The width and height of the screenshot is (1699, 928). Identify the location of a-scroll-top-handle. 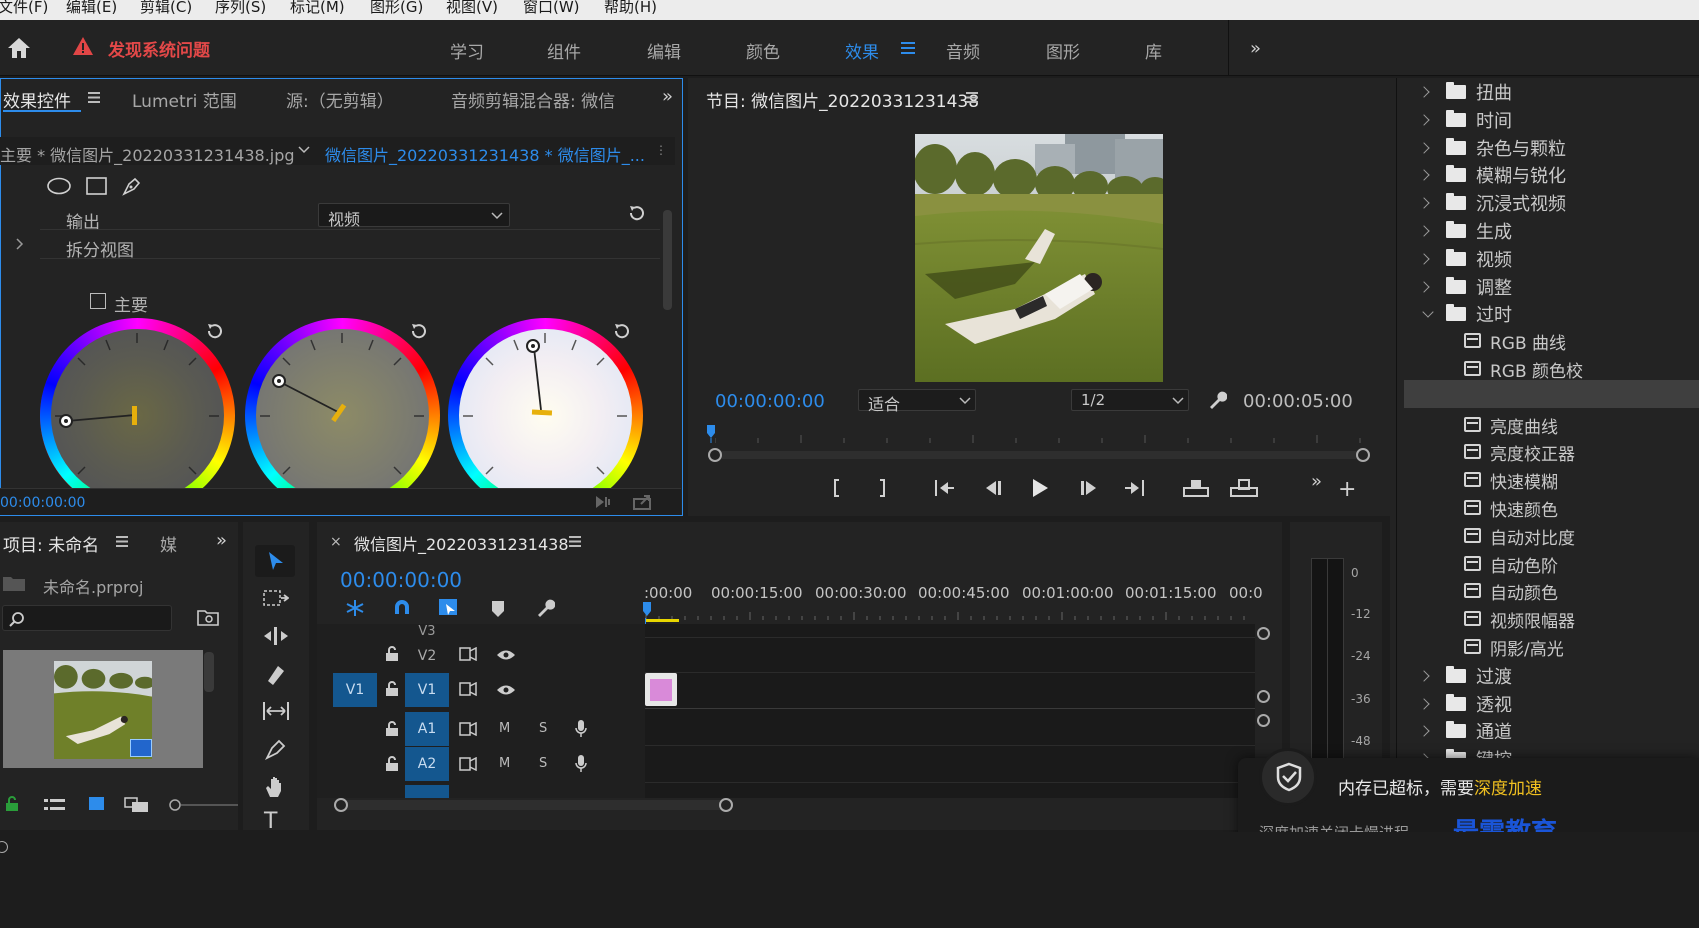
(1263, 720).